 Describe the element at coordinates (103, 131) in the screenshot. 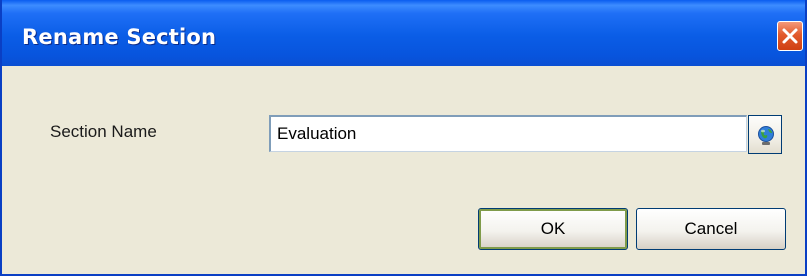

I see `section-name-label: Section Name` at that location.